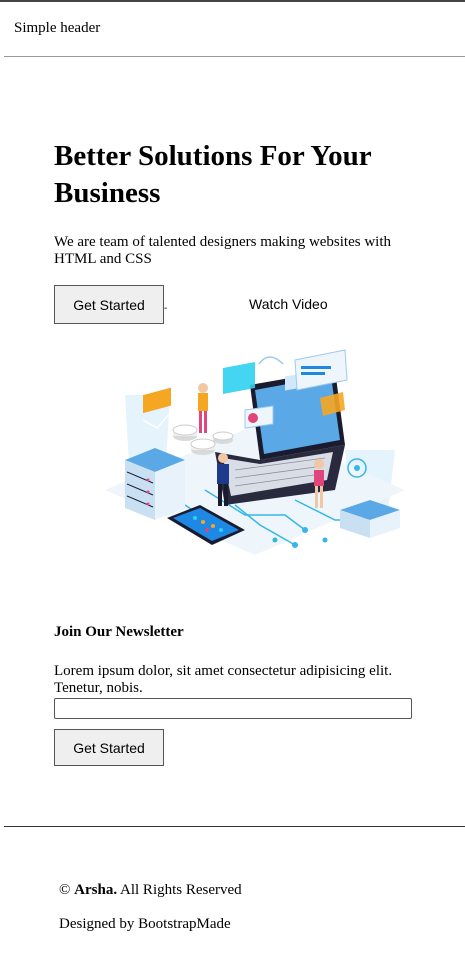 This screenshot has width=465, height=971. Describe the element at coordinates (234, 56) in the screenshot. I see `header-divider` at that location.